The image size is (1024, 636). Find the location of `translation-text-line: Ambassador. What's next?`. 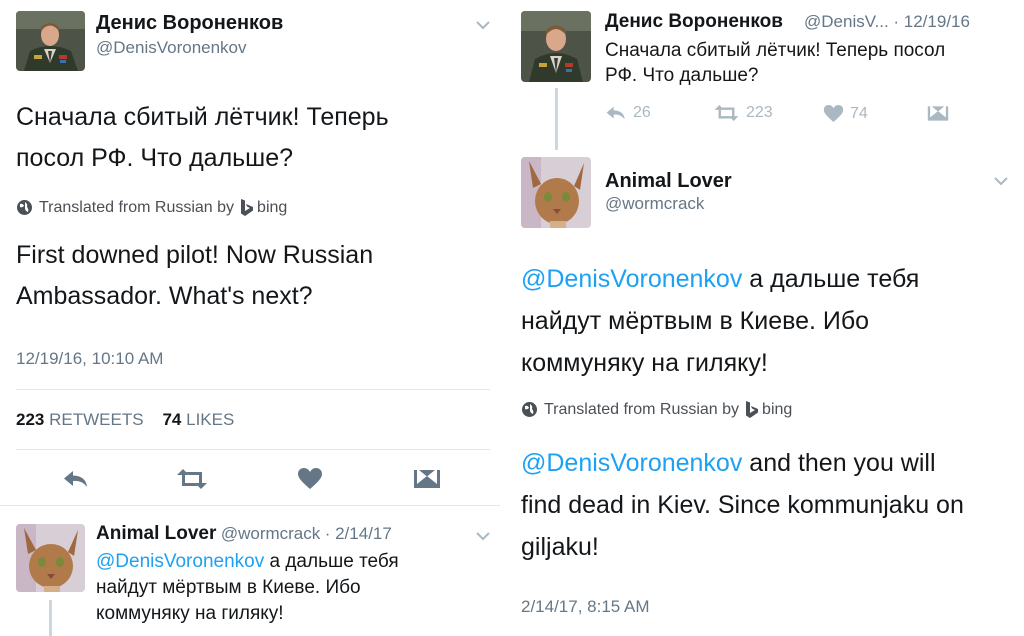

translation-text-line: Ambassador. What's next? is located at coordinates (164, 296).